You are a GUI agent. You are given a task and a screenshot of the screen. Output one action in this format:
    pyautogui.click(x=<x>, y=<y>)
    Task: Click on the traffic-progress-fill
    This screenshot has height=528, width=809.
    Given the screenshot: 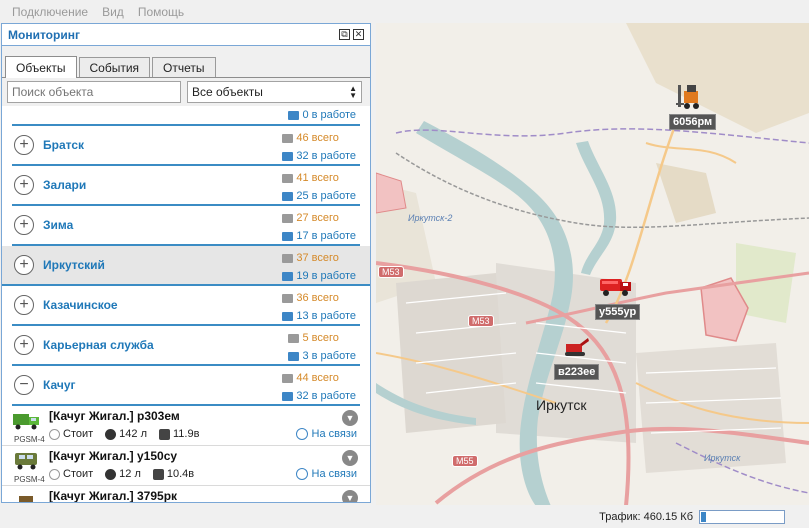 What is the action you would take?
    pyautogui.click(x=703, y=516)
    